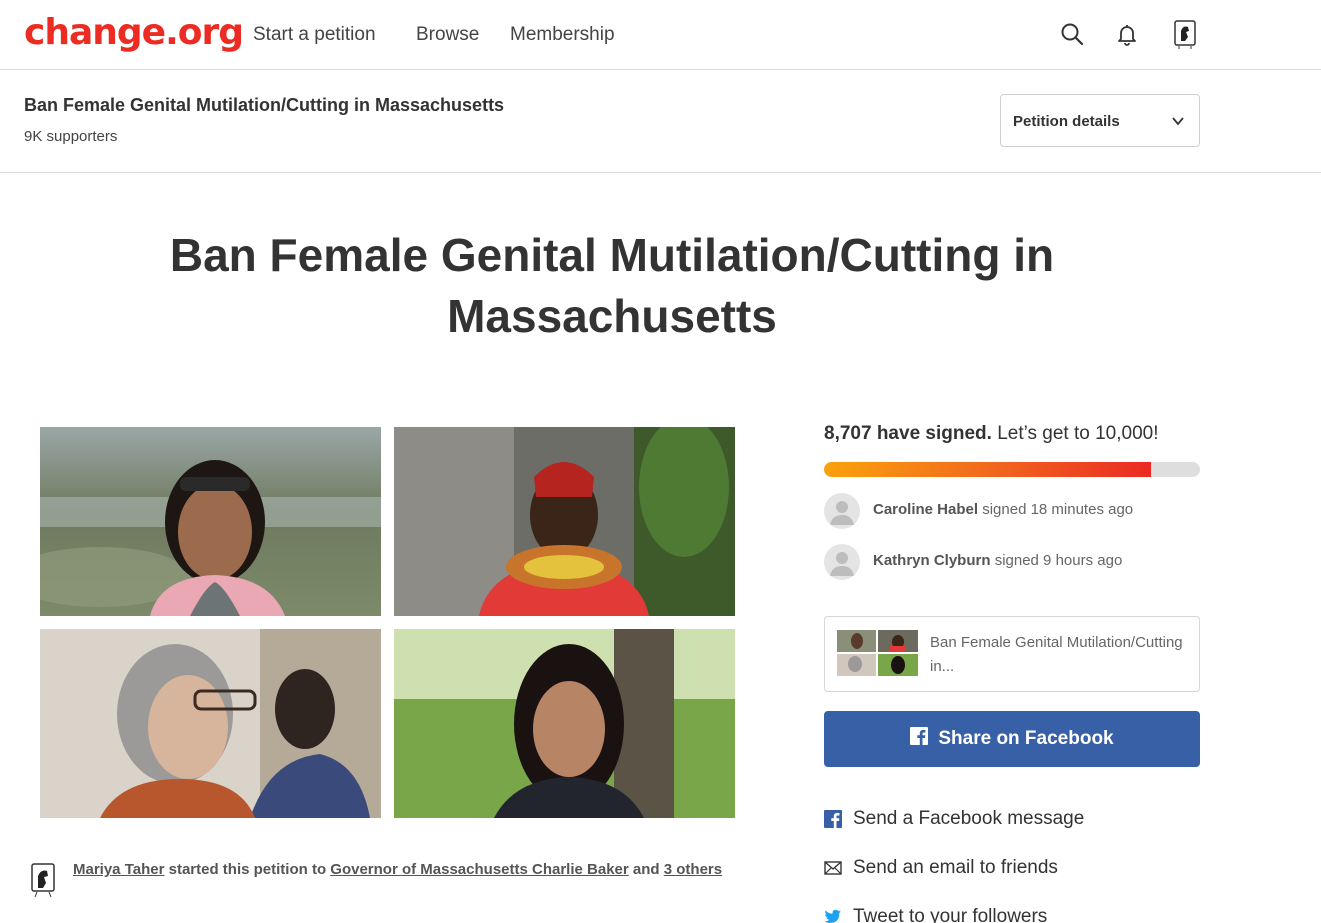 The height and width of the screenshot is (923, 1321). I want to click on twitter-icon, so click(833, 915).